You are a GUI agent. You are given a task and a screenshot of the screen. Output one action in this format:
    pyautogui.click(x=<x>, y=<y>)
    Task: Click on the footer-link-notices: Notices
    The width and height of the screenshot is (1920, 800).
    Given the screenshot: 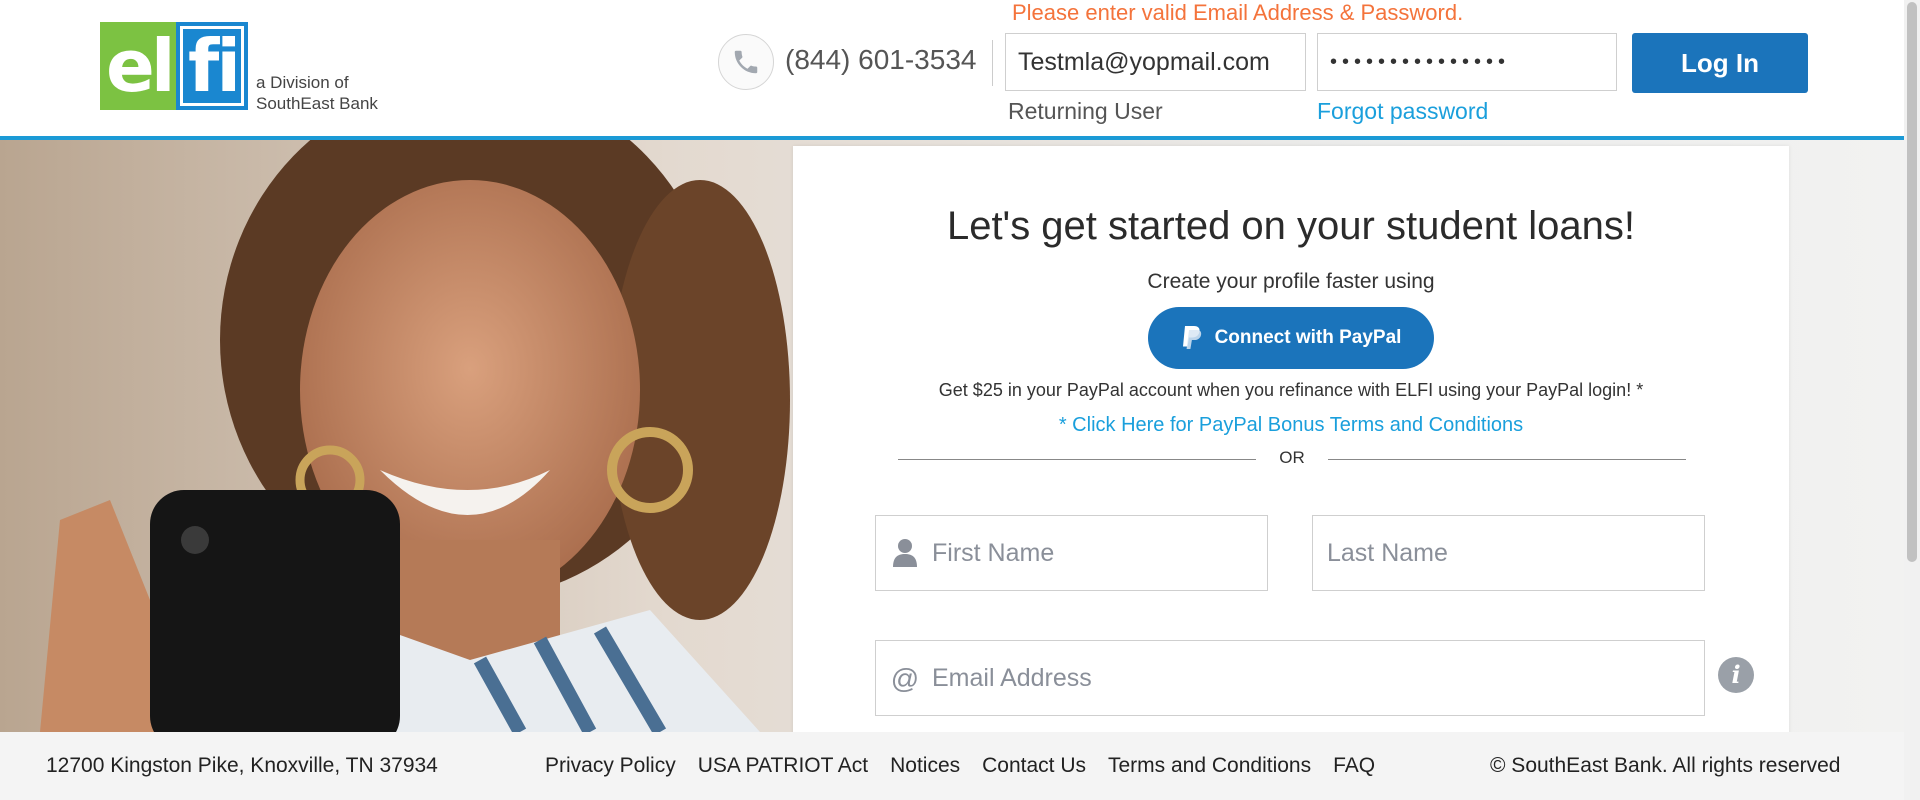 What is the action you would take?
    pyautogui.click(x=925, y=766)
    